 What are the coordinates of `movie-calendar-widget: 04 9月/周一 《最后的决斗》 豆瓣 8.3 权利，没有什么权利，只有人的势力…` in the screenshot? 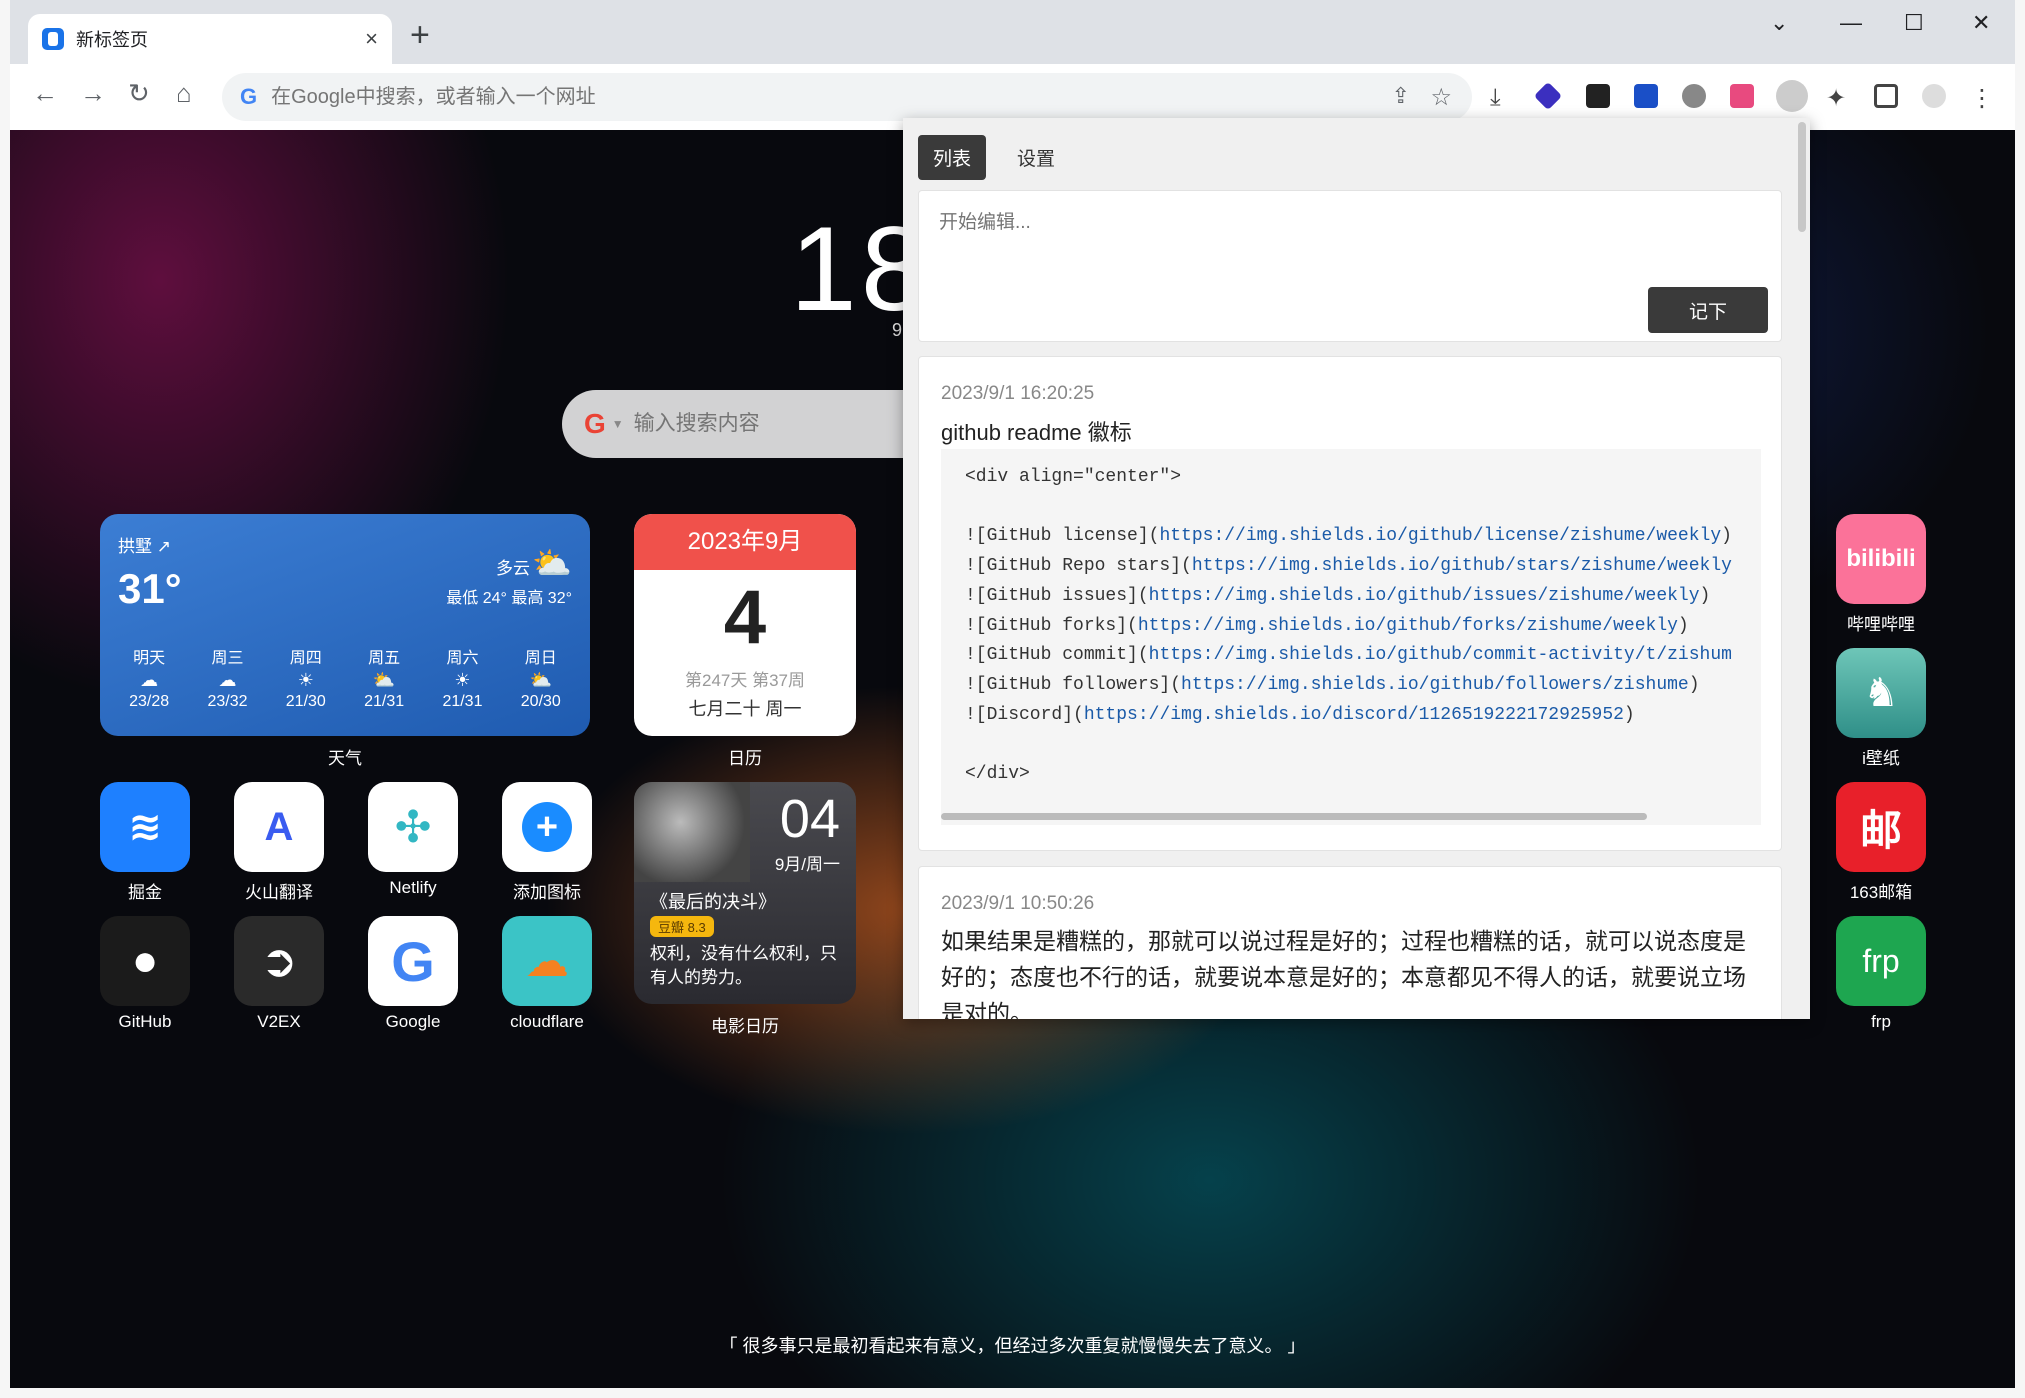 It's located at (745, 893).